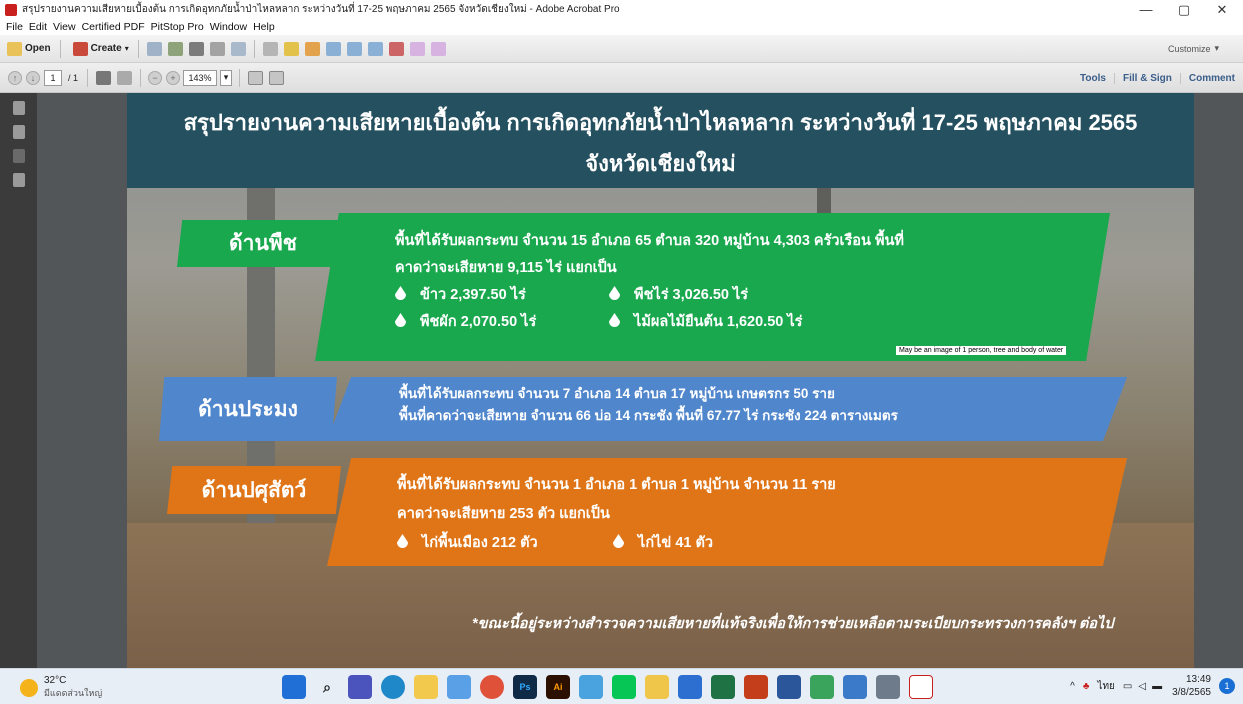 The width and height of the screenshot is (1243, 704). Describe the element at coordinates (200, 77) in the screenshot. I see `zoom-input: 143%` at that location.